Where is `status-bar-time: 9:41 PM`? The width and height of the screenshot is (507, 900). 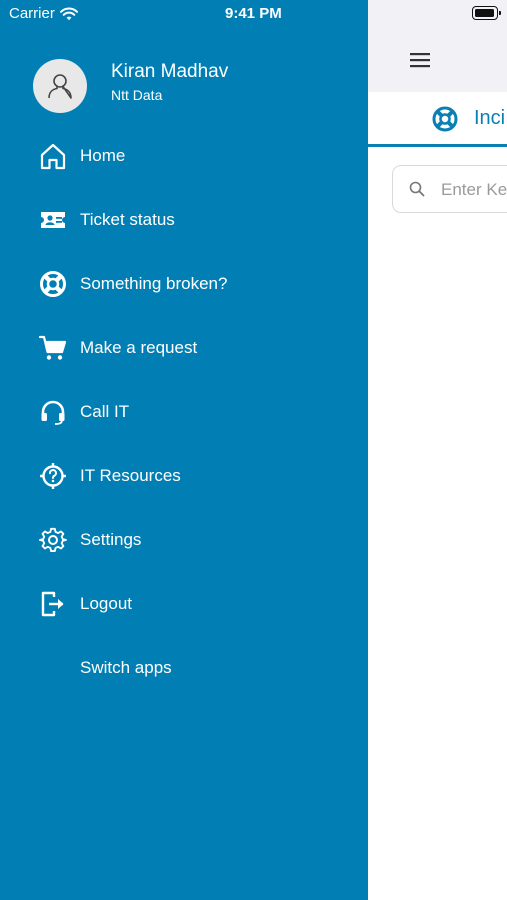
status-bar-time: 9:41 PM is located at coordinates (253, 13).